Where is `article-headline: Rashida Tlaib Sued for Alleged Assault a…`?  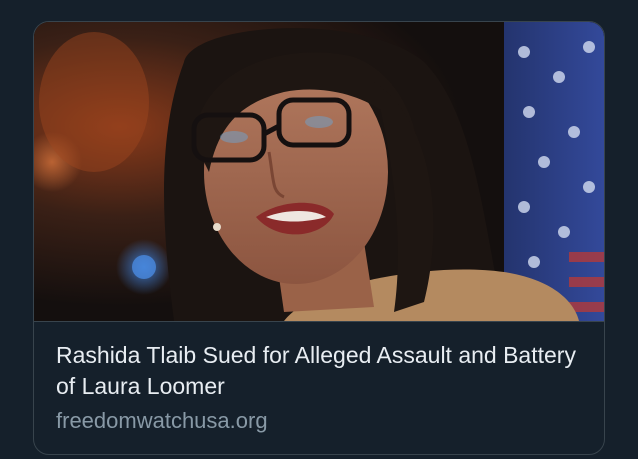
article-headline: Rashida Tlaib Sued for Alleged Assault a… is located at coordinates (321, 371).